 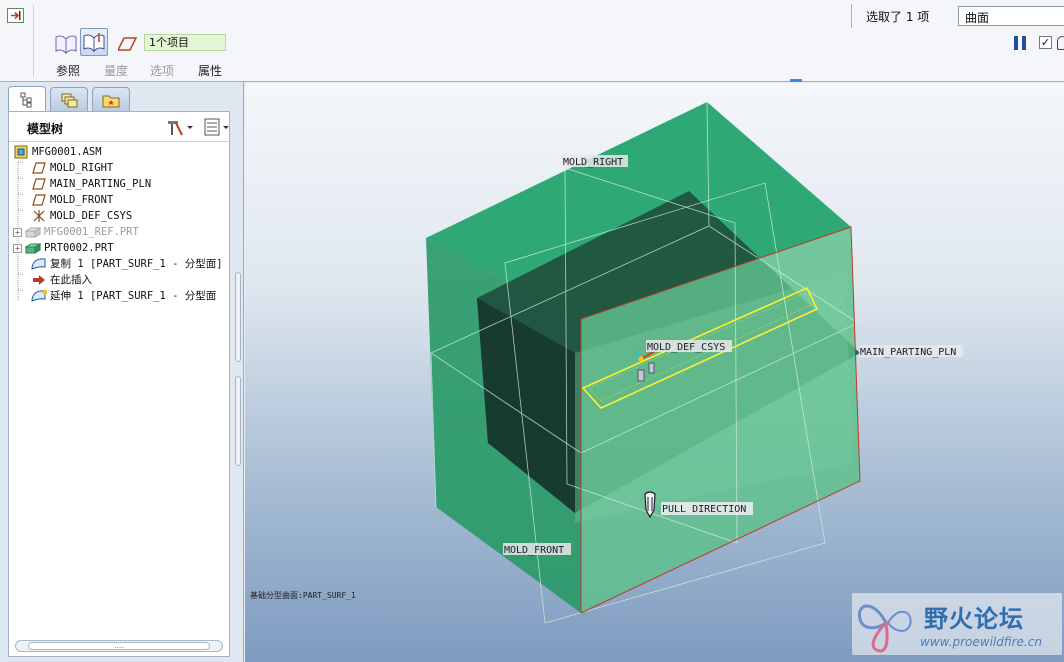 I want to click on tree-item-ref-part: + MFG0001_REF.PRT, so click(x=76, y=232).